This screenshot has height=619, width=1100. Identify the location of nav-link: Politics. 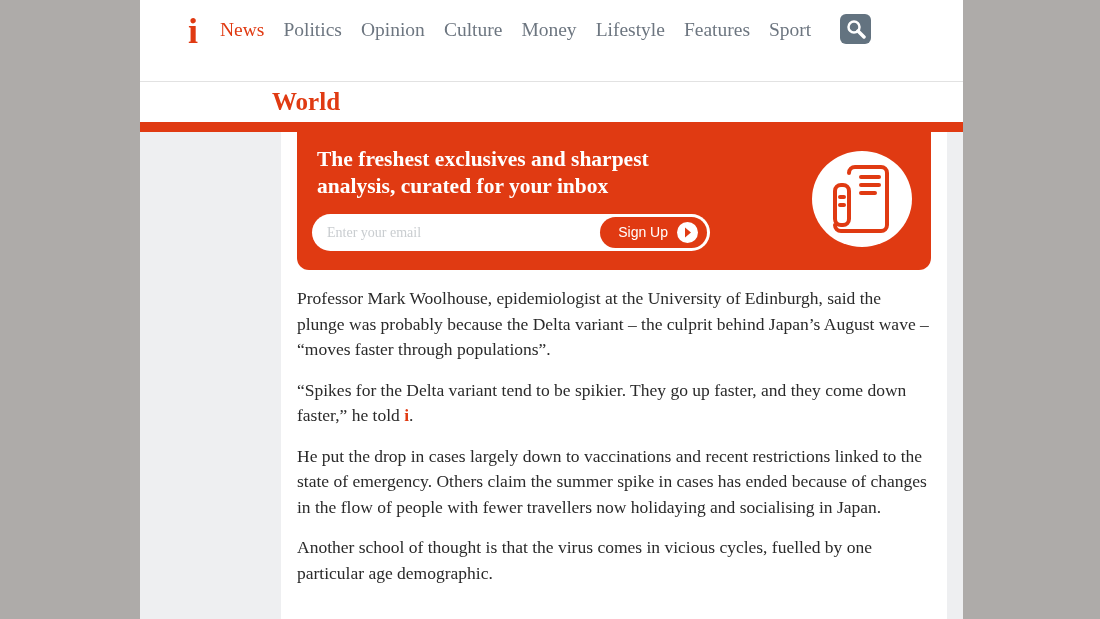
(312, 30).